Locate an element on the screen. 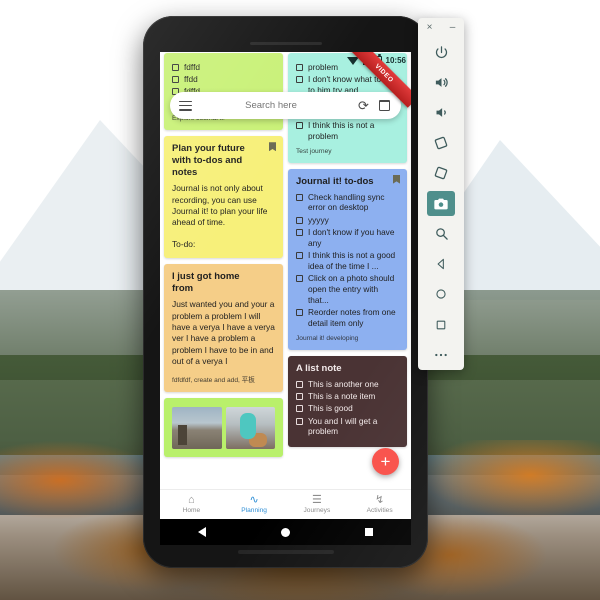 The height and width of the screenshot is (600, 600). nav-item-home: ⌂ Home is located at coordinates (191, 504).